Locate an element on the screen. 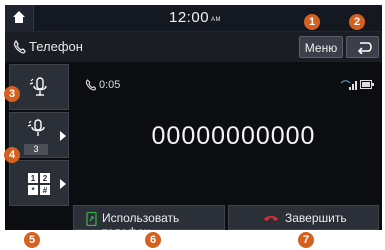 This screenshot has width=385, height=250. end-call-icon is located at coordinates (271, 218).